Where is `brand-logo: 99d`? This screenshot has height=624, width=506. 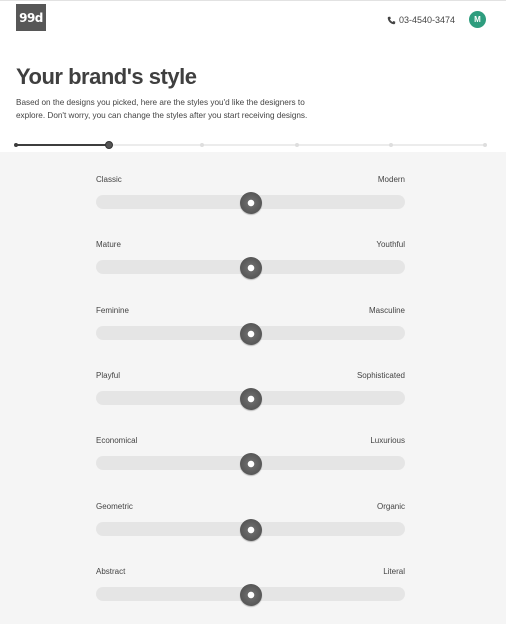
brand-logo: 99d is located at coordinates (31, 17).